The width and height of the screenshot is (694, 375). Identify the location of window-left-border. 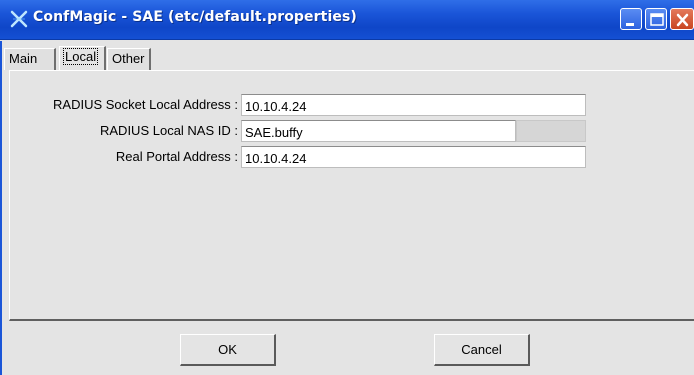
(1, 208).